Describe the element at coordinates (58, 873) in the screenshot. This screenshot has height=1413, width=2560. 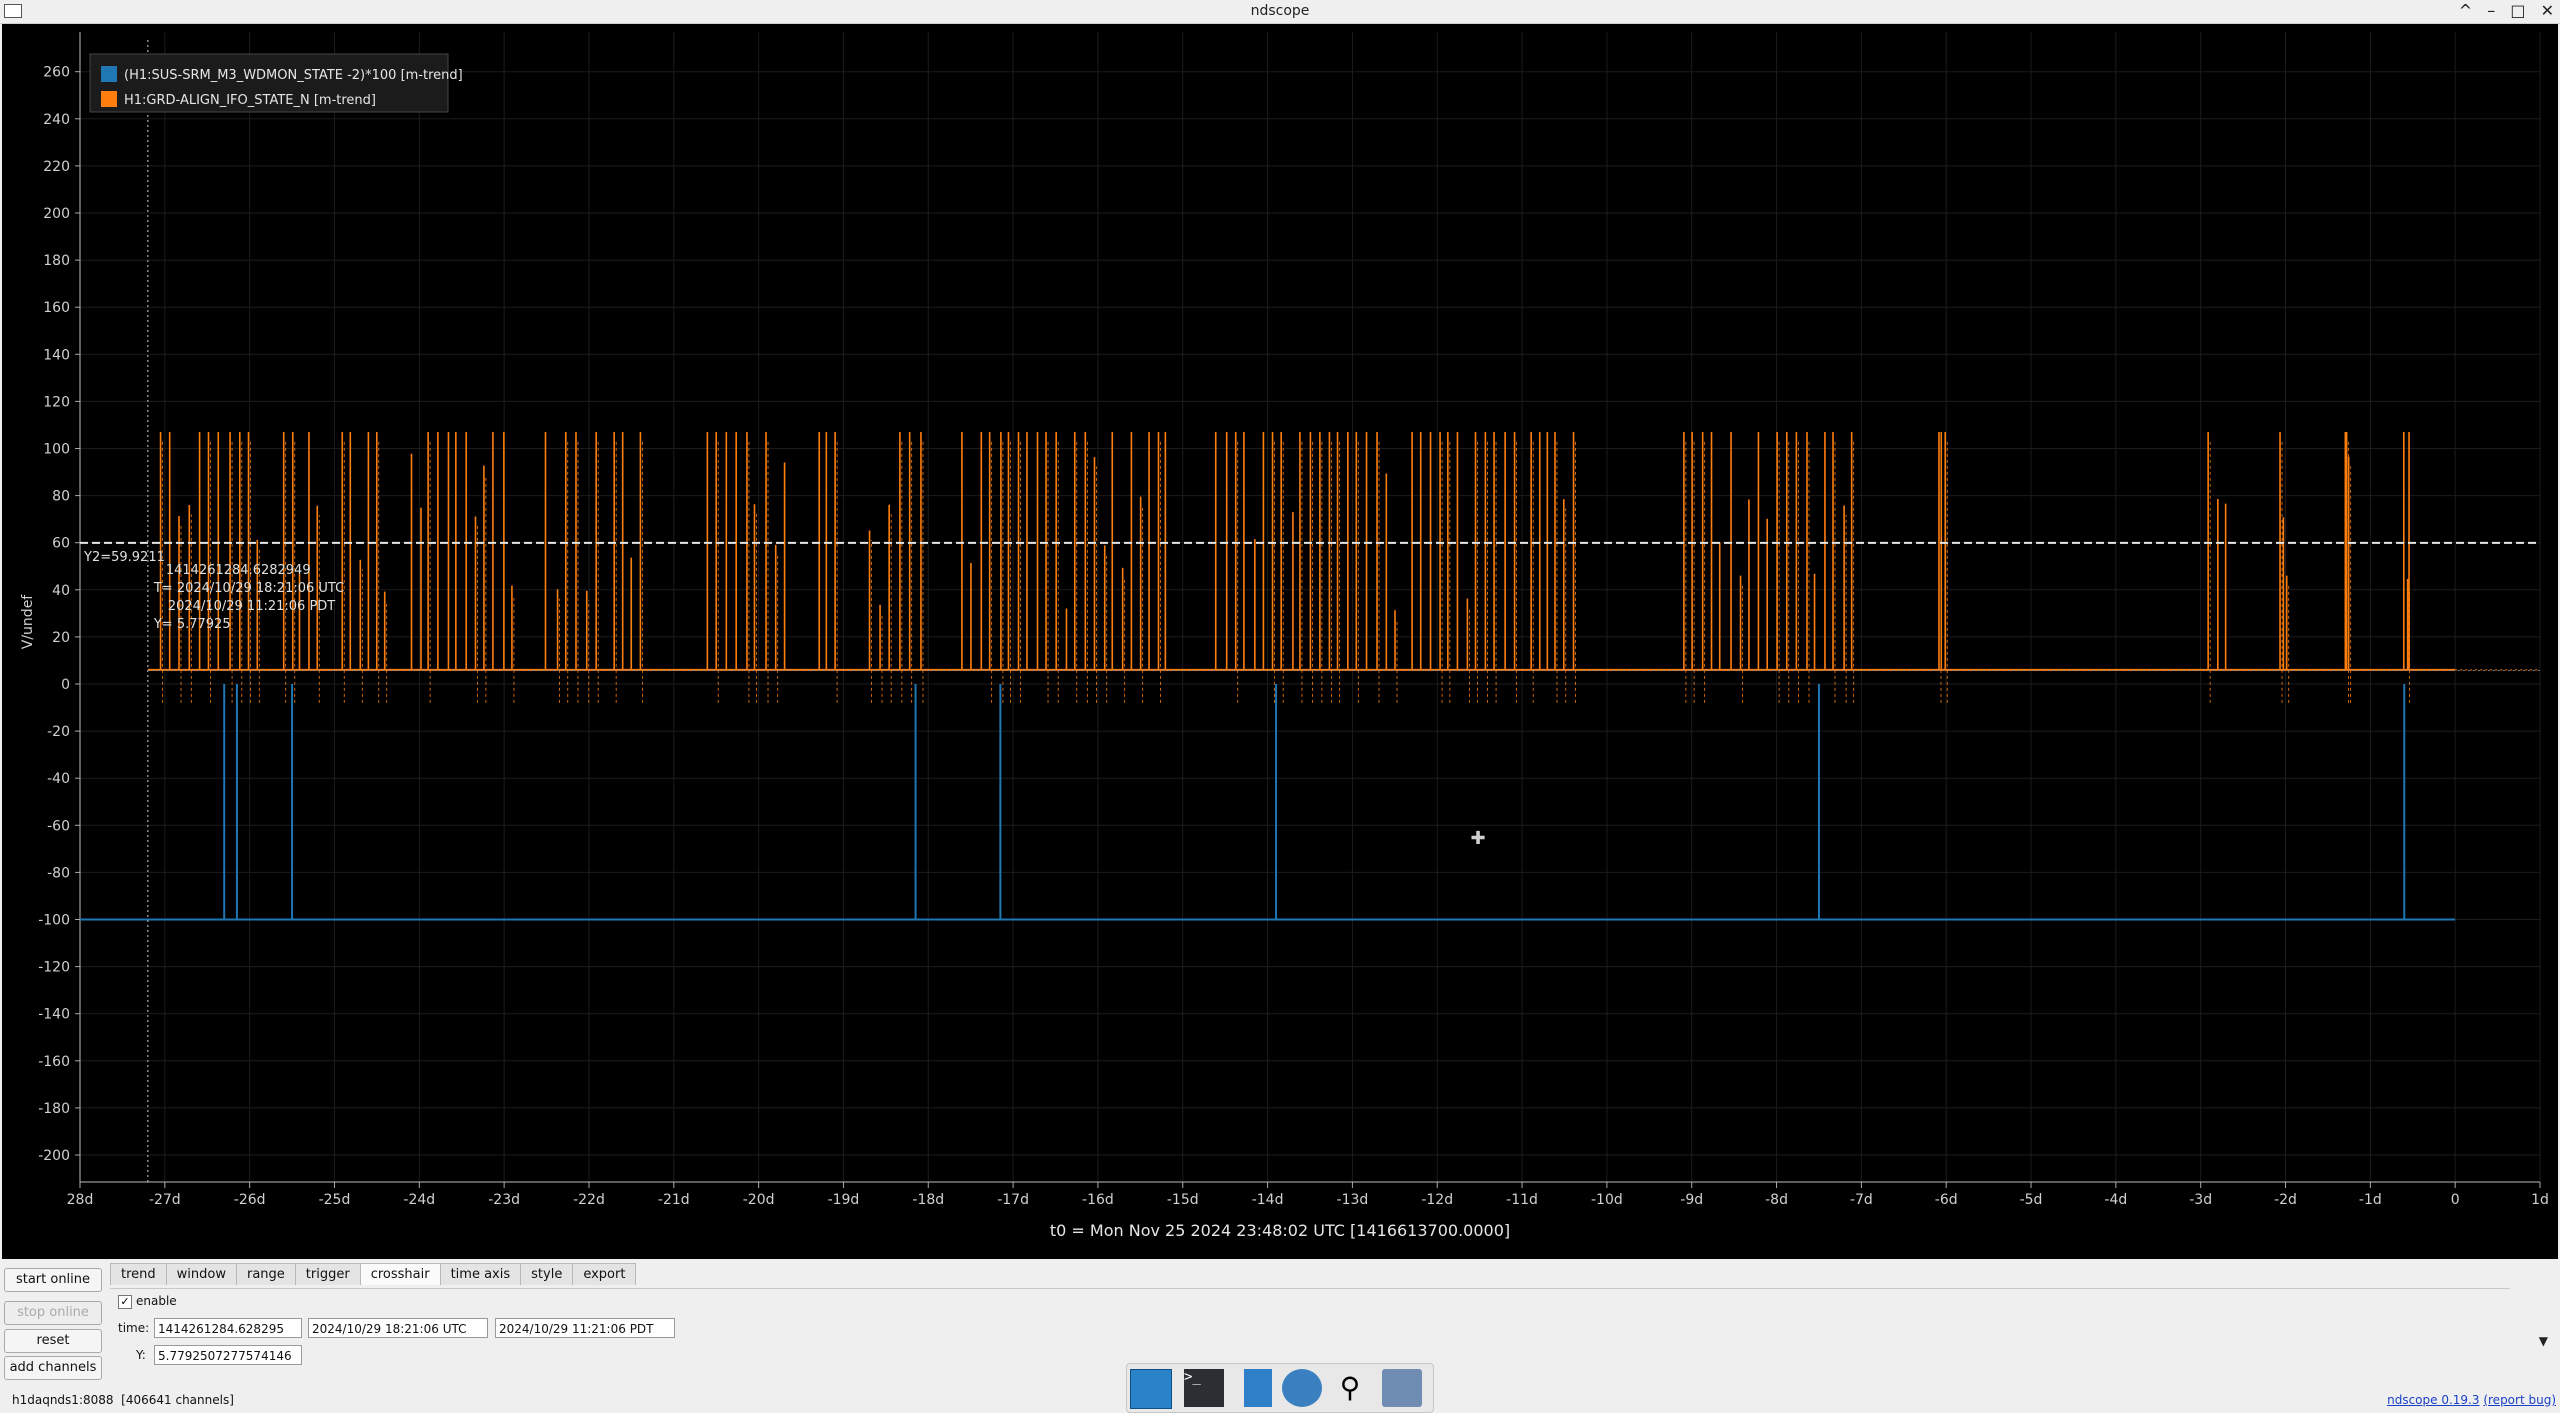
I see `y-tick-label: -80` at that location.